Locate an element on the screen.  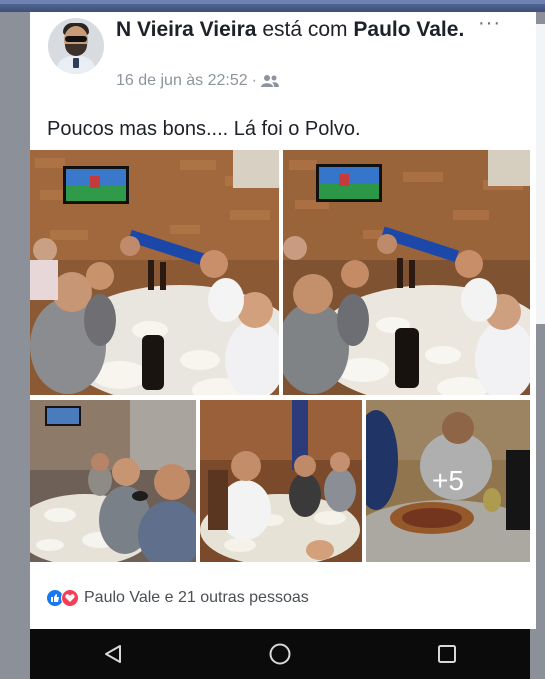
post-meta: 16 de jun às 22:52 · is located at coordinates (197, 81).